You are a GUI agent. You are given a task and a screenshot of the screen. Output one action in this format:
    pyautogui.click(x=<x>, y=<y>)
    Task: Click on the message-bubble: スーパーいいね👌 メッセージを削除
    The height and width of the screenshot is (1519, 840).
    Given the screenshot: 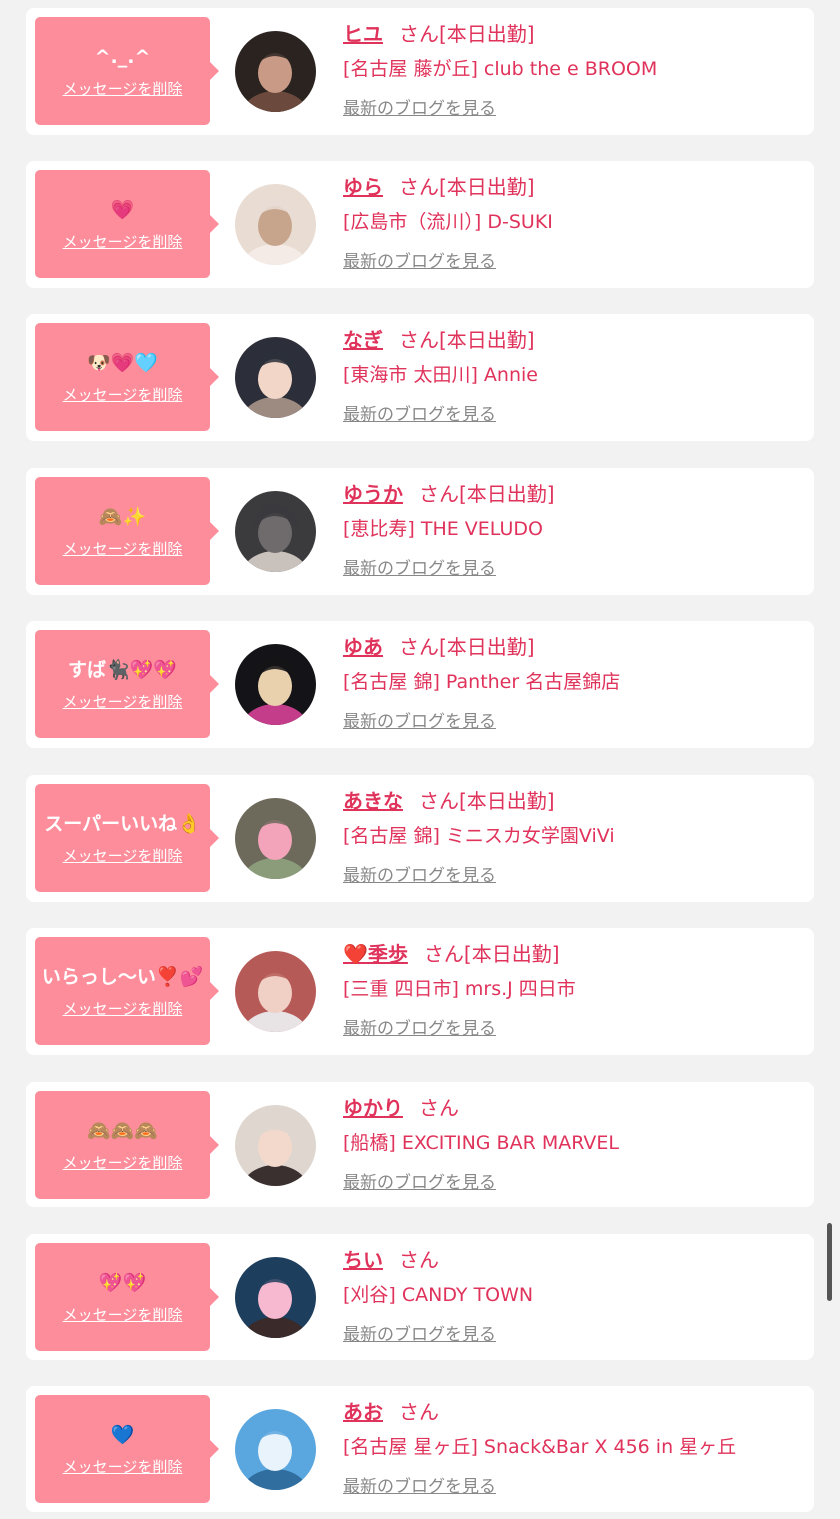 What is the action you would take?
    pyautogui.click(x=127, y=838)
    